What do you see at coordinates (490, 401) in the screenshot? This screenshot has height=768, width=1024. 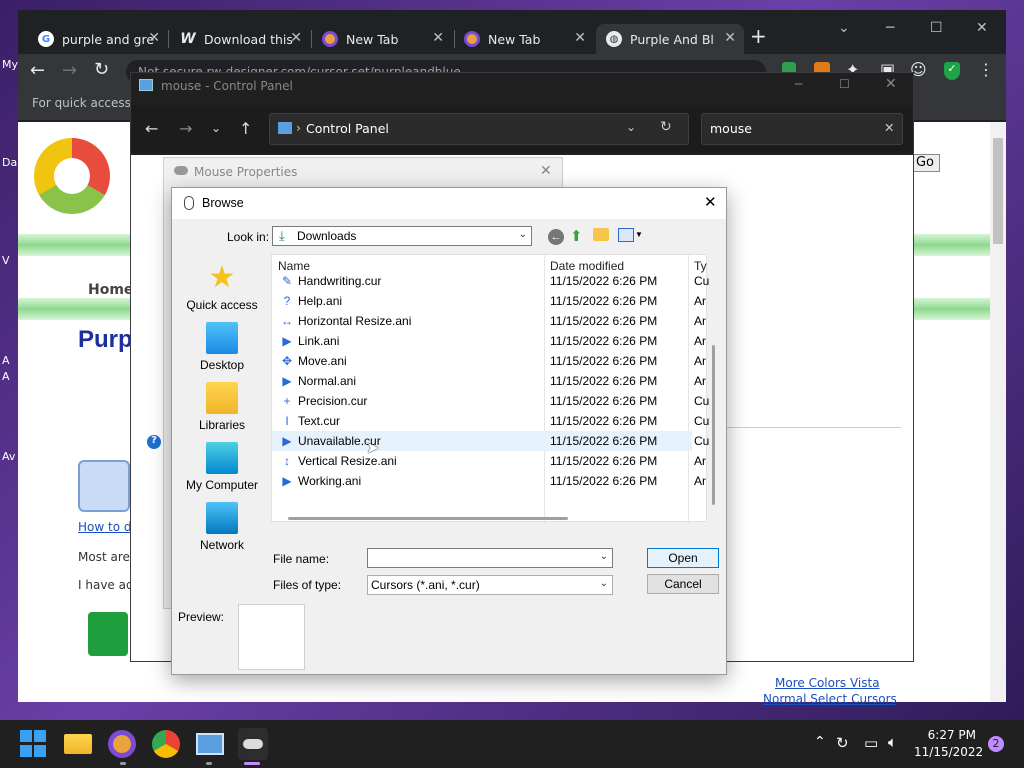 I see `file-row: + Precision.cur 11/15/2022 6:26 PM Cu` at bounding box center [490, 401].